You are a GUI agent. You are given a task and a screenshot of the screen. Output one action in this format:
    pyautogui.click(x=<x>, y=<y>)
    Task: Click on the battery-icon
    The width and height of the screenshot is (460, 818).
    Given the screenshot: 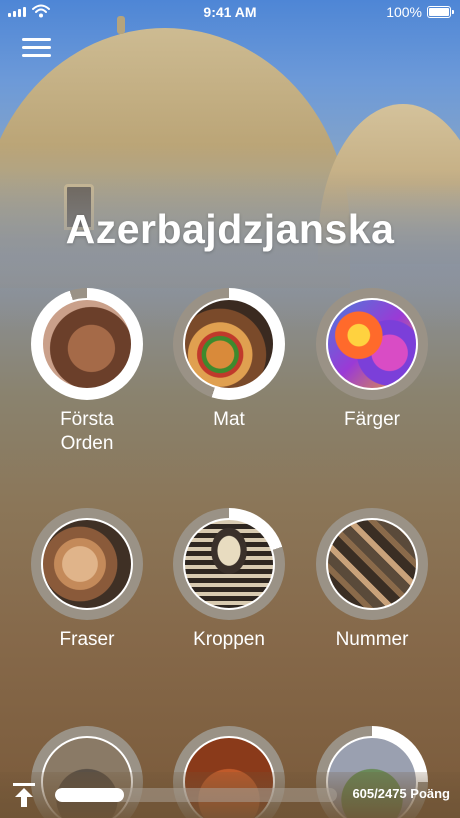 What is the action you would take?
    pyautogui.click(x=440, y=12)
    